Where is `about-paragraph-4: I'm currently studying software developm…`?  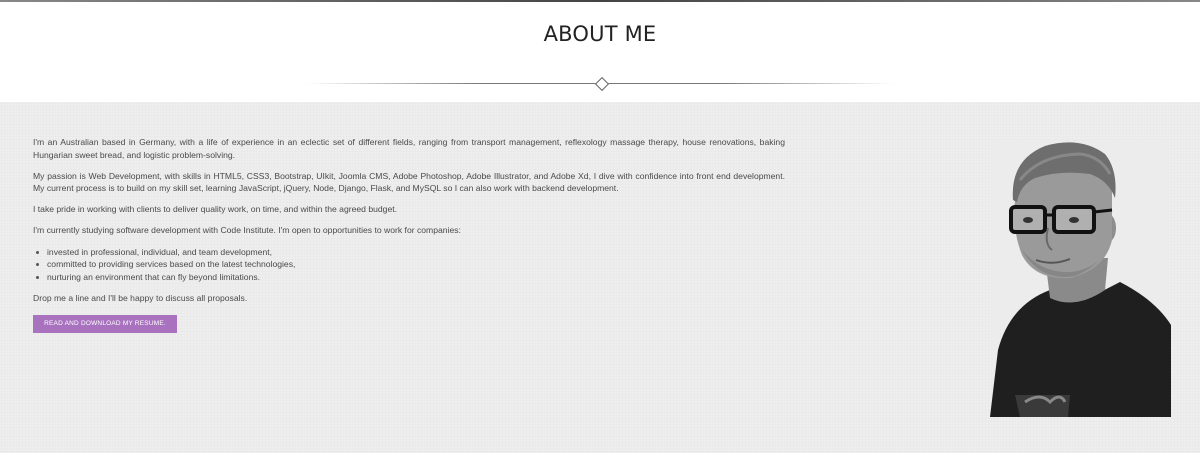 about-paragraph-4: I'm currently studying software developm… is located at coordinates (247, 230).